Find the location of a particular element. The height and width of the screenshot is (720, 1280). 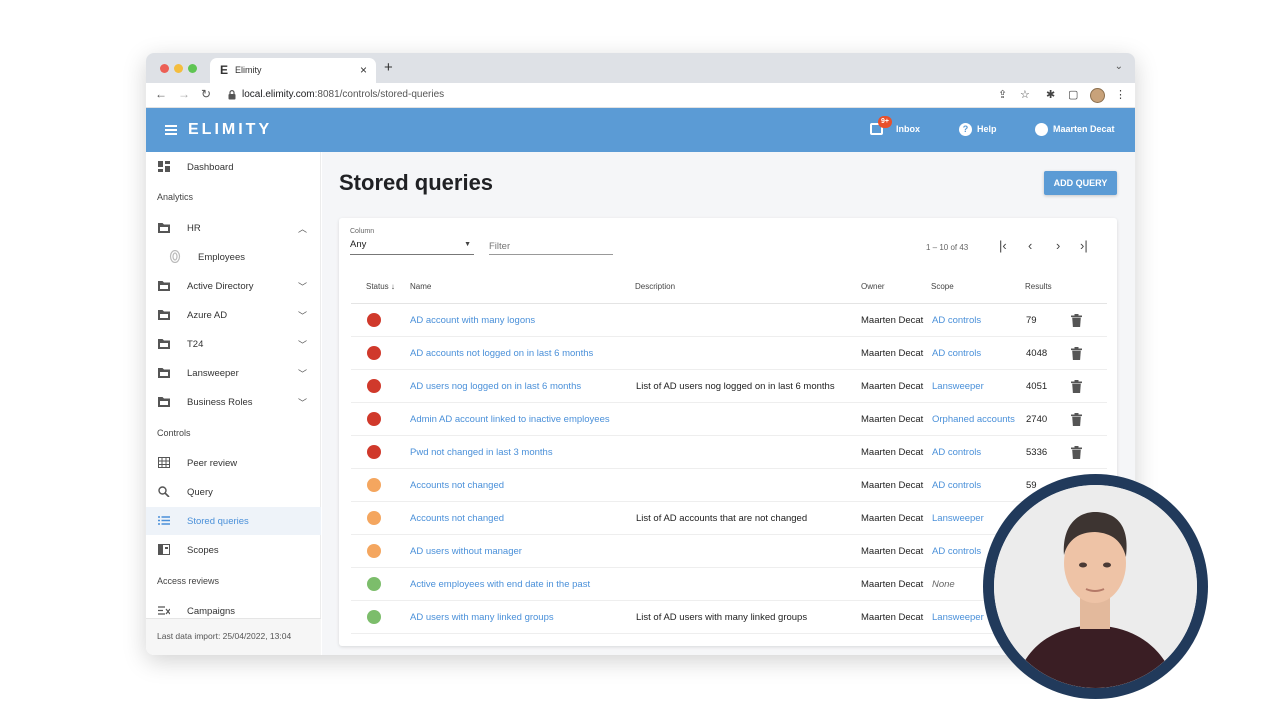

bookmark-star-icon: ☆ is located at coordinates (1025, 94).